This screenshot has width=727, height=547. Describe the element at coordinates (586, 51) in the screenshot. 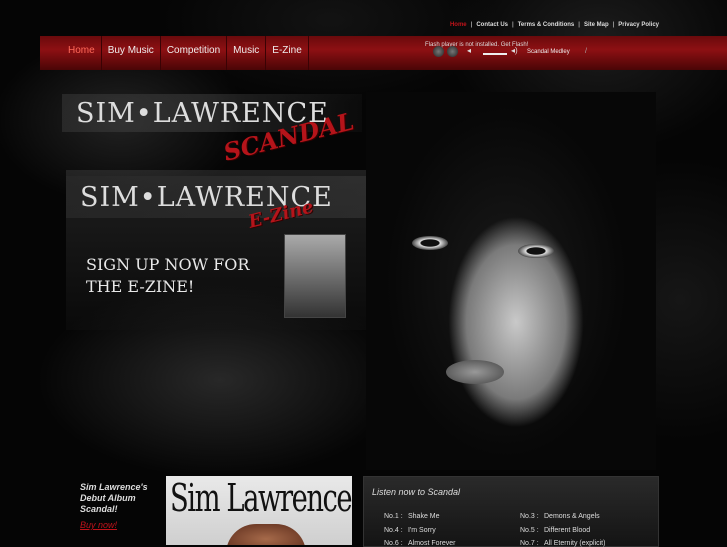

I see `playlist-icon: /` at that location.